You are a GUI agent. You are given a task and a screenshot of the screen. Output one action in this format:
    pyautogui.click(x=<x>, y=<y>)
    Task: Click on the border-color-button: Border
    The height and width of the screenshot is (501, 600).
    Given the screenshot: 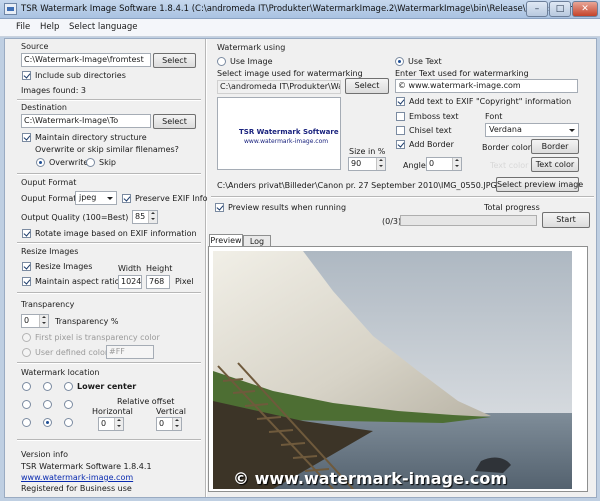 What is the action you would take?
    pyautogui.click(x=555, y=146)
    